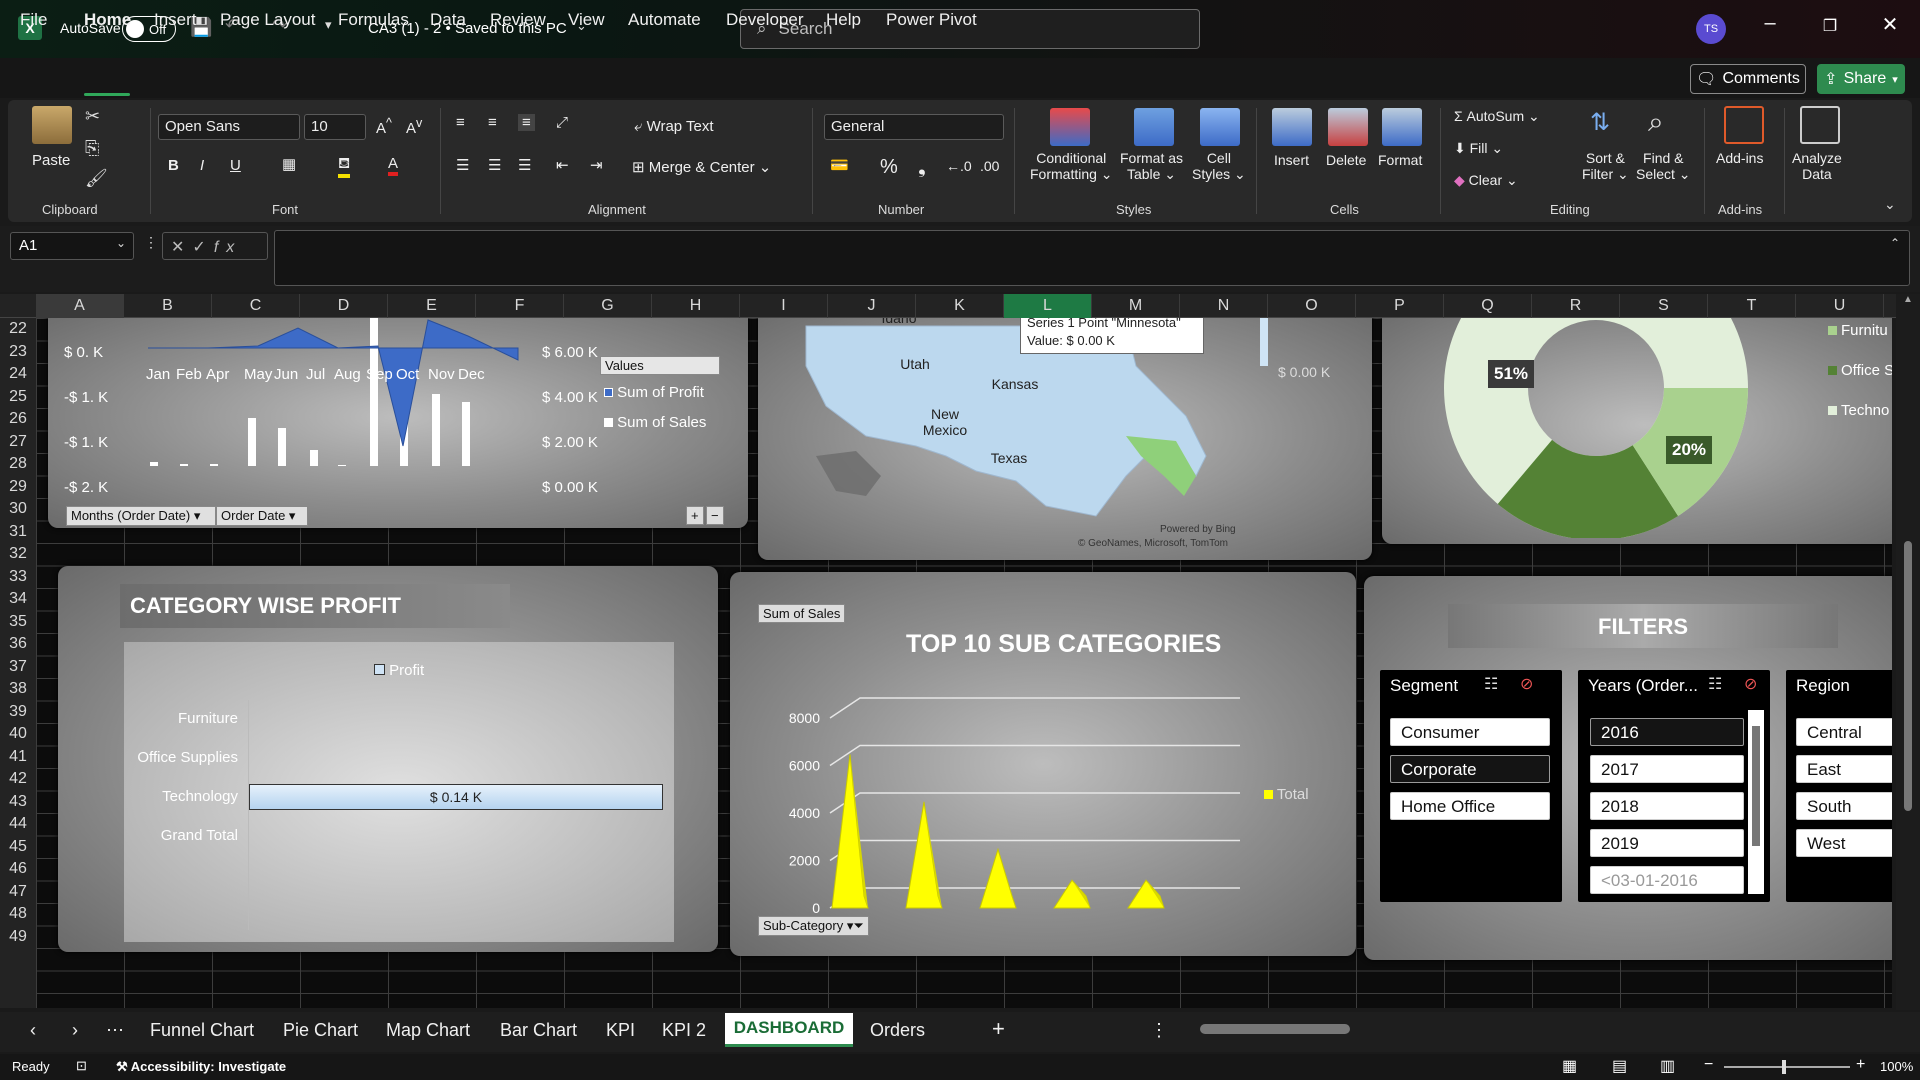 This screenshot has width=1920, height=1080. Describe the element at coordinates (33, 1030) in the screenshot. I see `prev-sheet-icon: ‹` at that location.